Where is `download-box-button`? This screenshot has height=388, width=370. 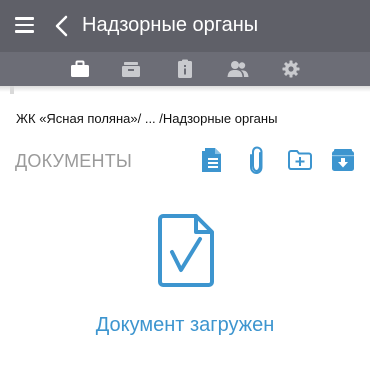 download-box-button is located at coordinates (343, 160).